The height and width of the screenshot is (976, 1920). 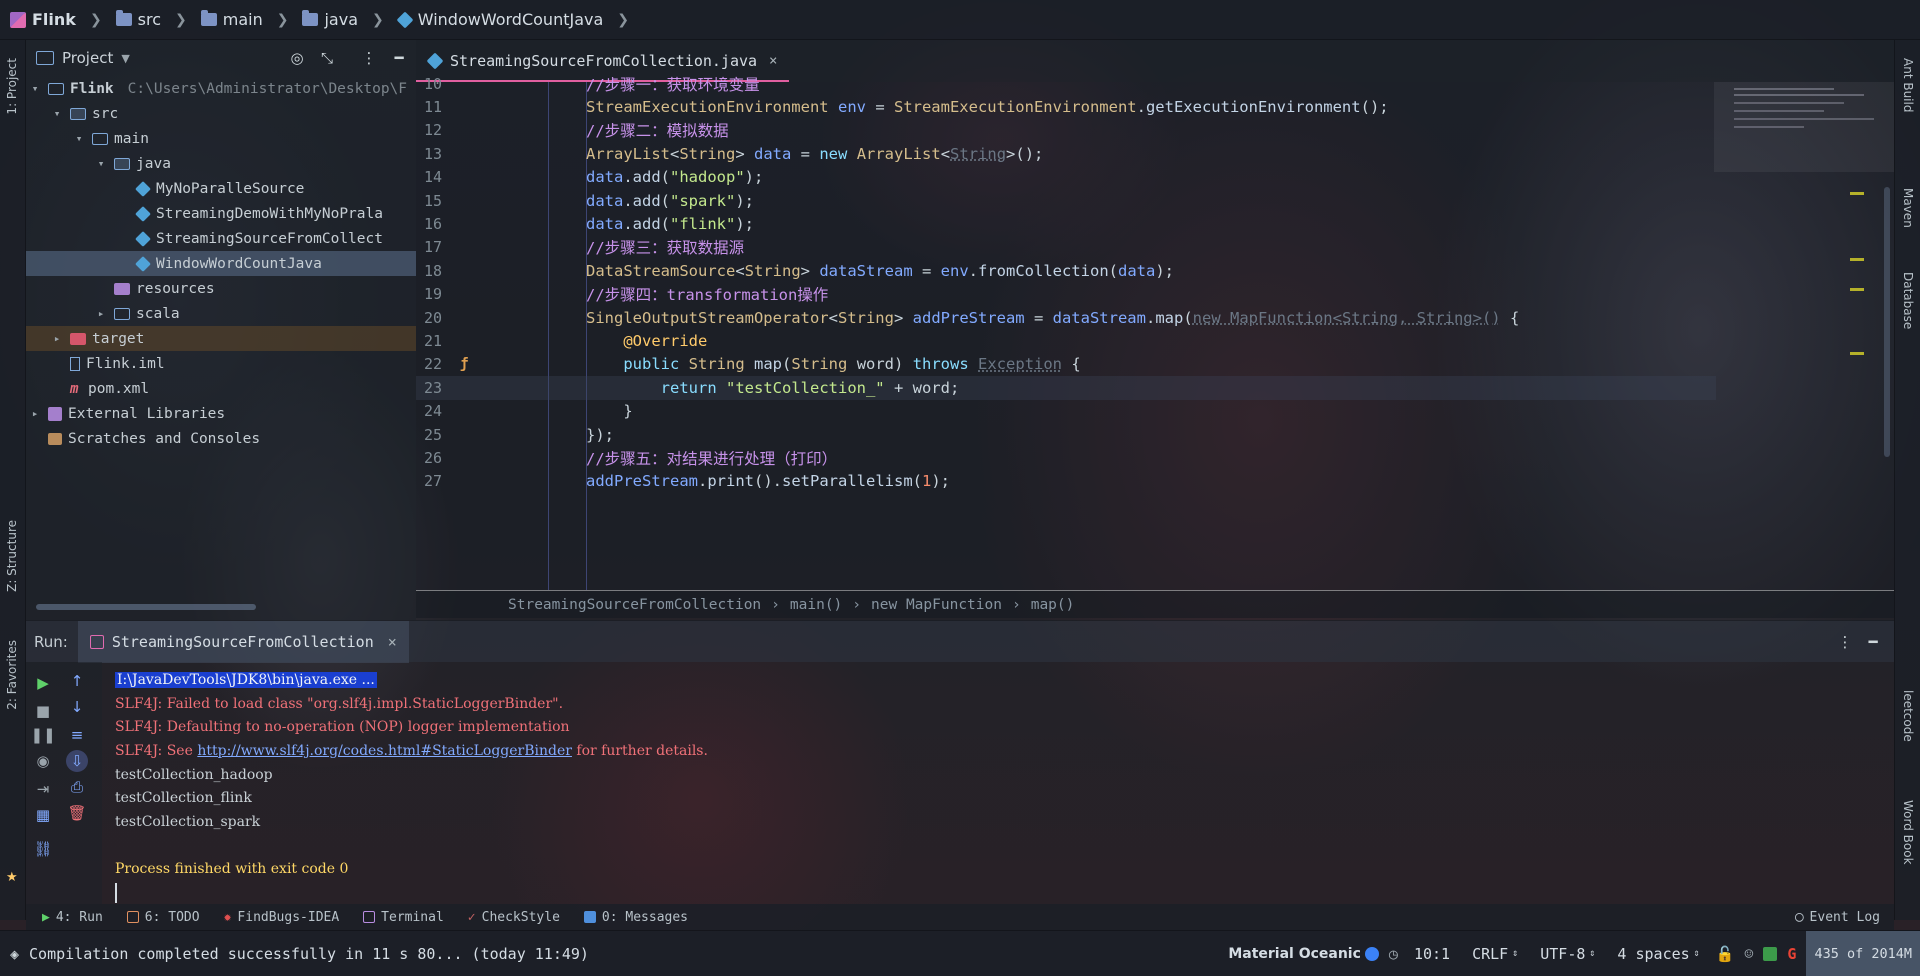 What do you see at coordinates (221, 113) in the screenshot?
I see `tree-item: ▾ src` at bounding box center [221, 113].